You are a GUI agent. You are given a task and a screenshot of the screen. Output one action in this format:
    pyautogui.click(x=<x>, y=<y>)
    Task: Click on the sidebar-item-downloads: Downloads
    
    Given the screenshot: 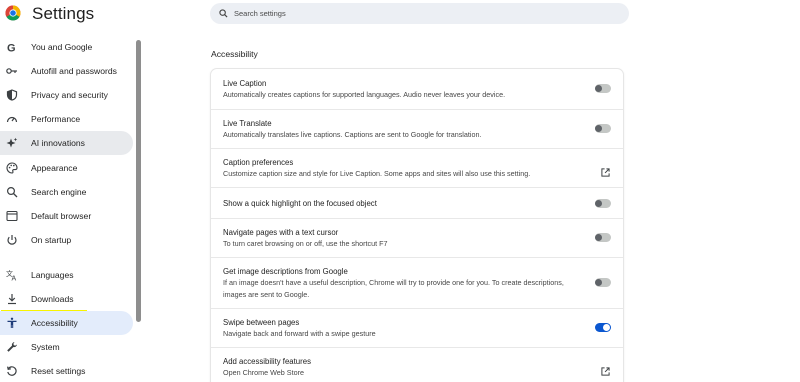 What is the action you would take?
    pyautogui.click(x=66, y=299)
    